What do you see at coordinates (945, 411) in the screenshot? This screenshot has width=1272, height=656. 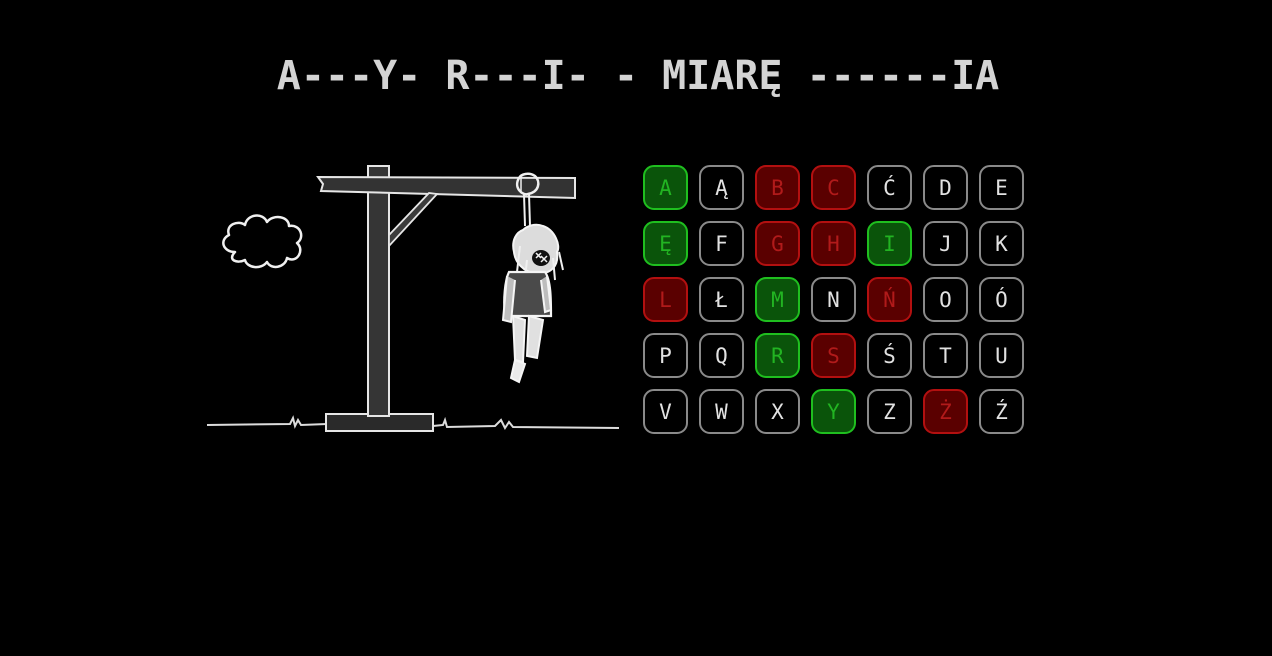 I see `letter-key: Ż` at bounding box center [945, 411].